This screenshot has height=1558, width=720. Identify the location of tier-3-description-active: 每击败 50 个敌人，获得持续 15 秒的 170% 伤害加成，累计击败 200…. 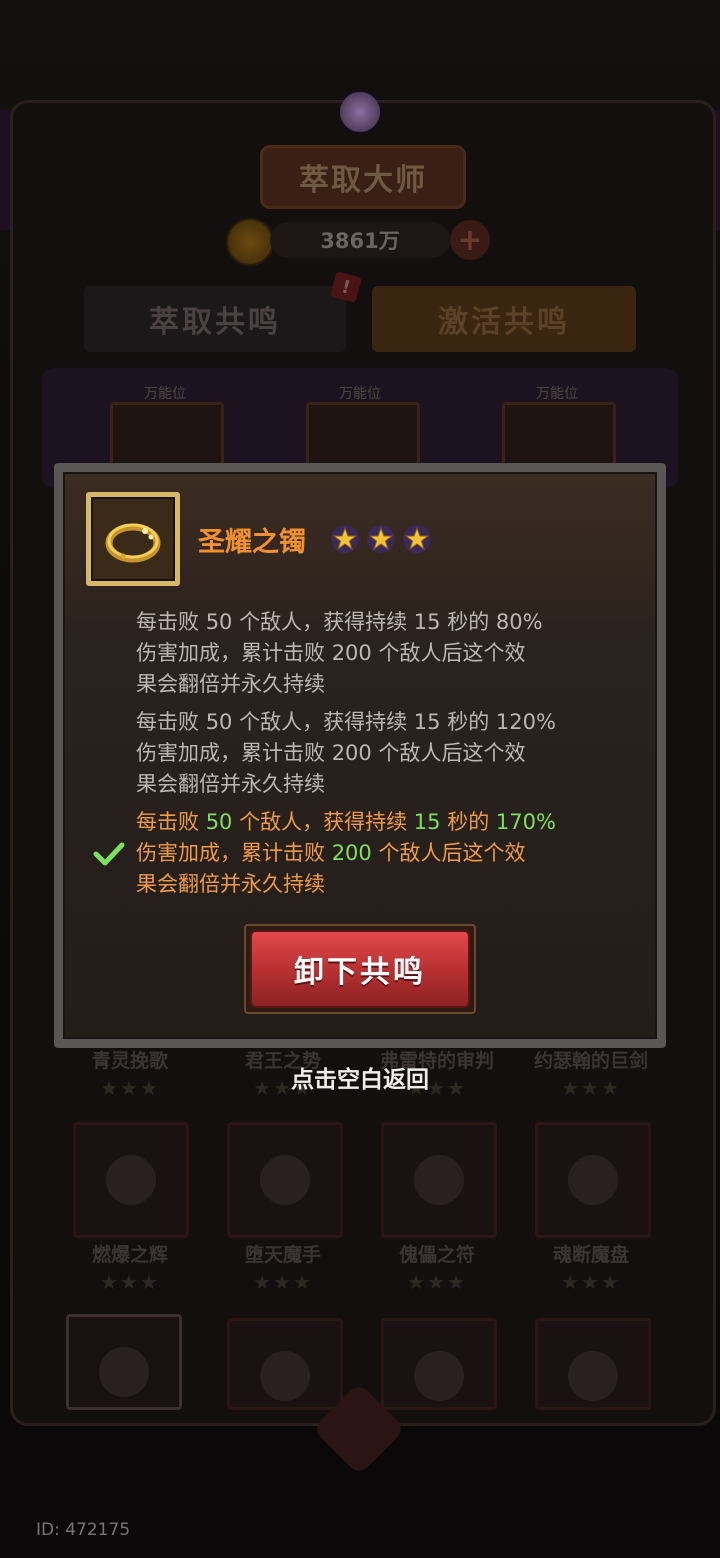
(386, 853).